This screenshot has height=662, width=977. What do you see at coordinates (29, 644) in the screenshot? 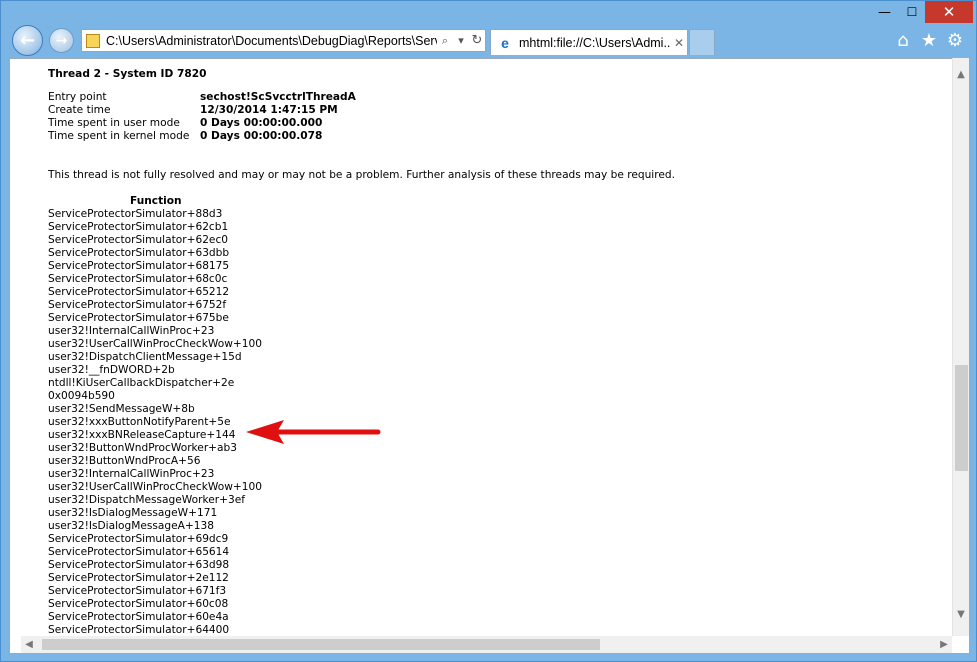
I see `scroll-left-icon: ◀` at bounding box center [29, 644].